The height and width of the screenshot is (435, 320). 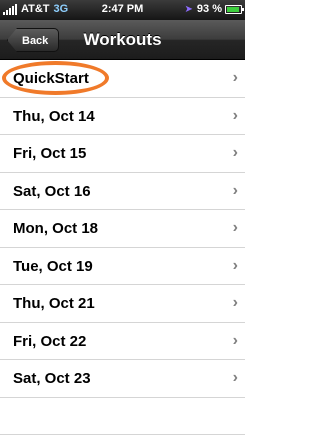 I want to click on status-right: ➤ 93 %, so click(x=213, y=9).